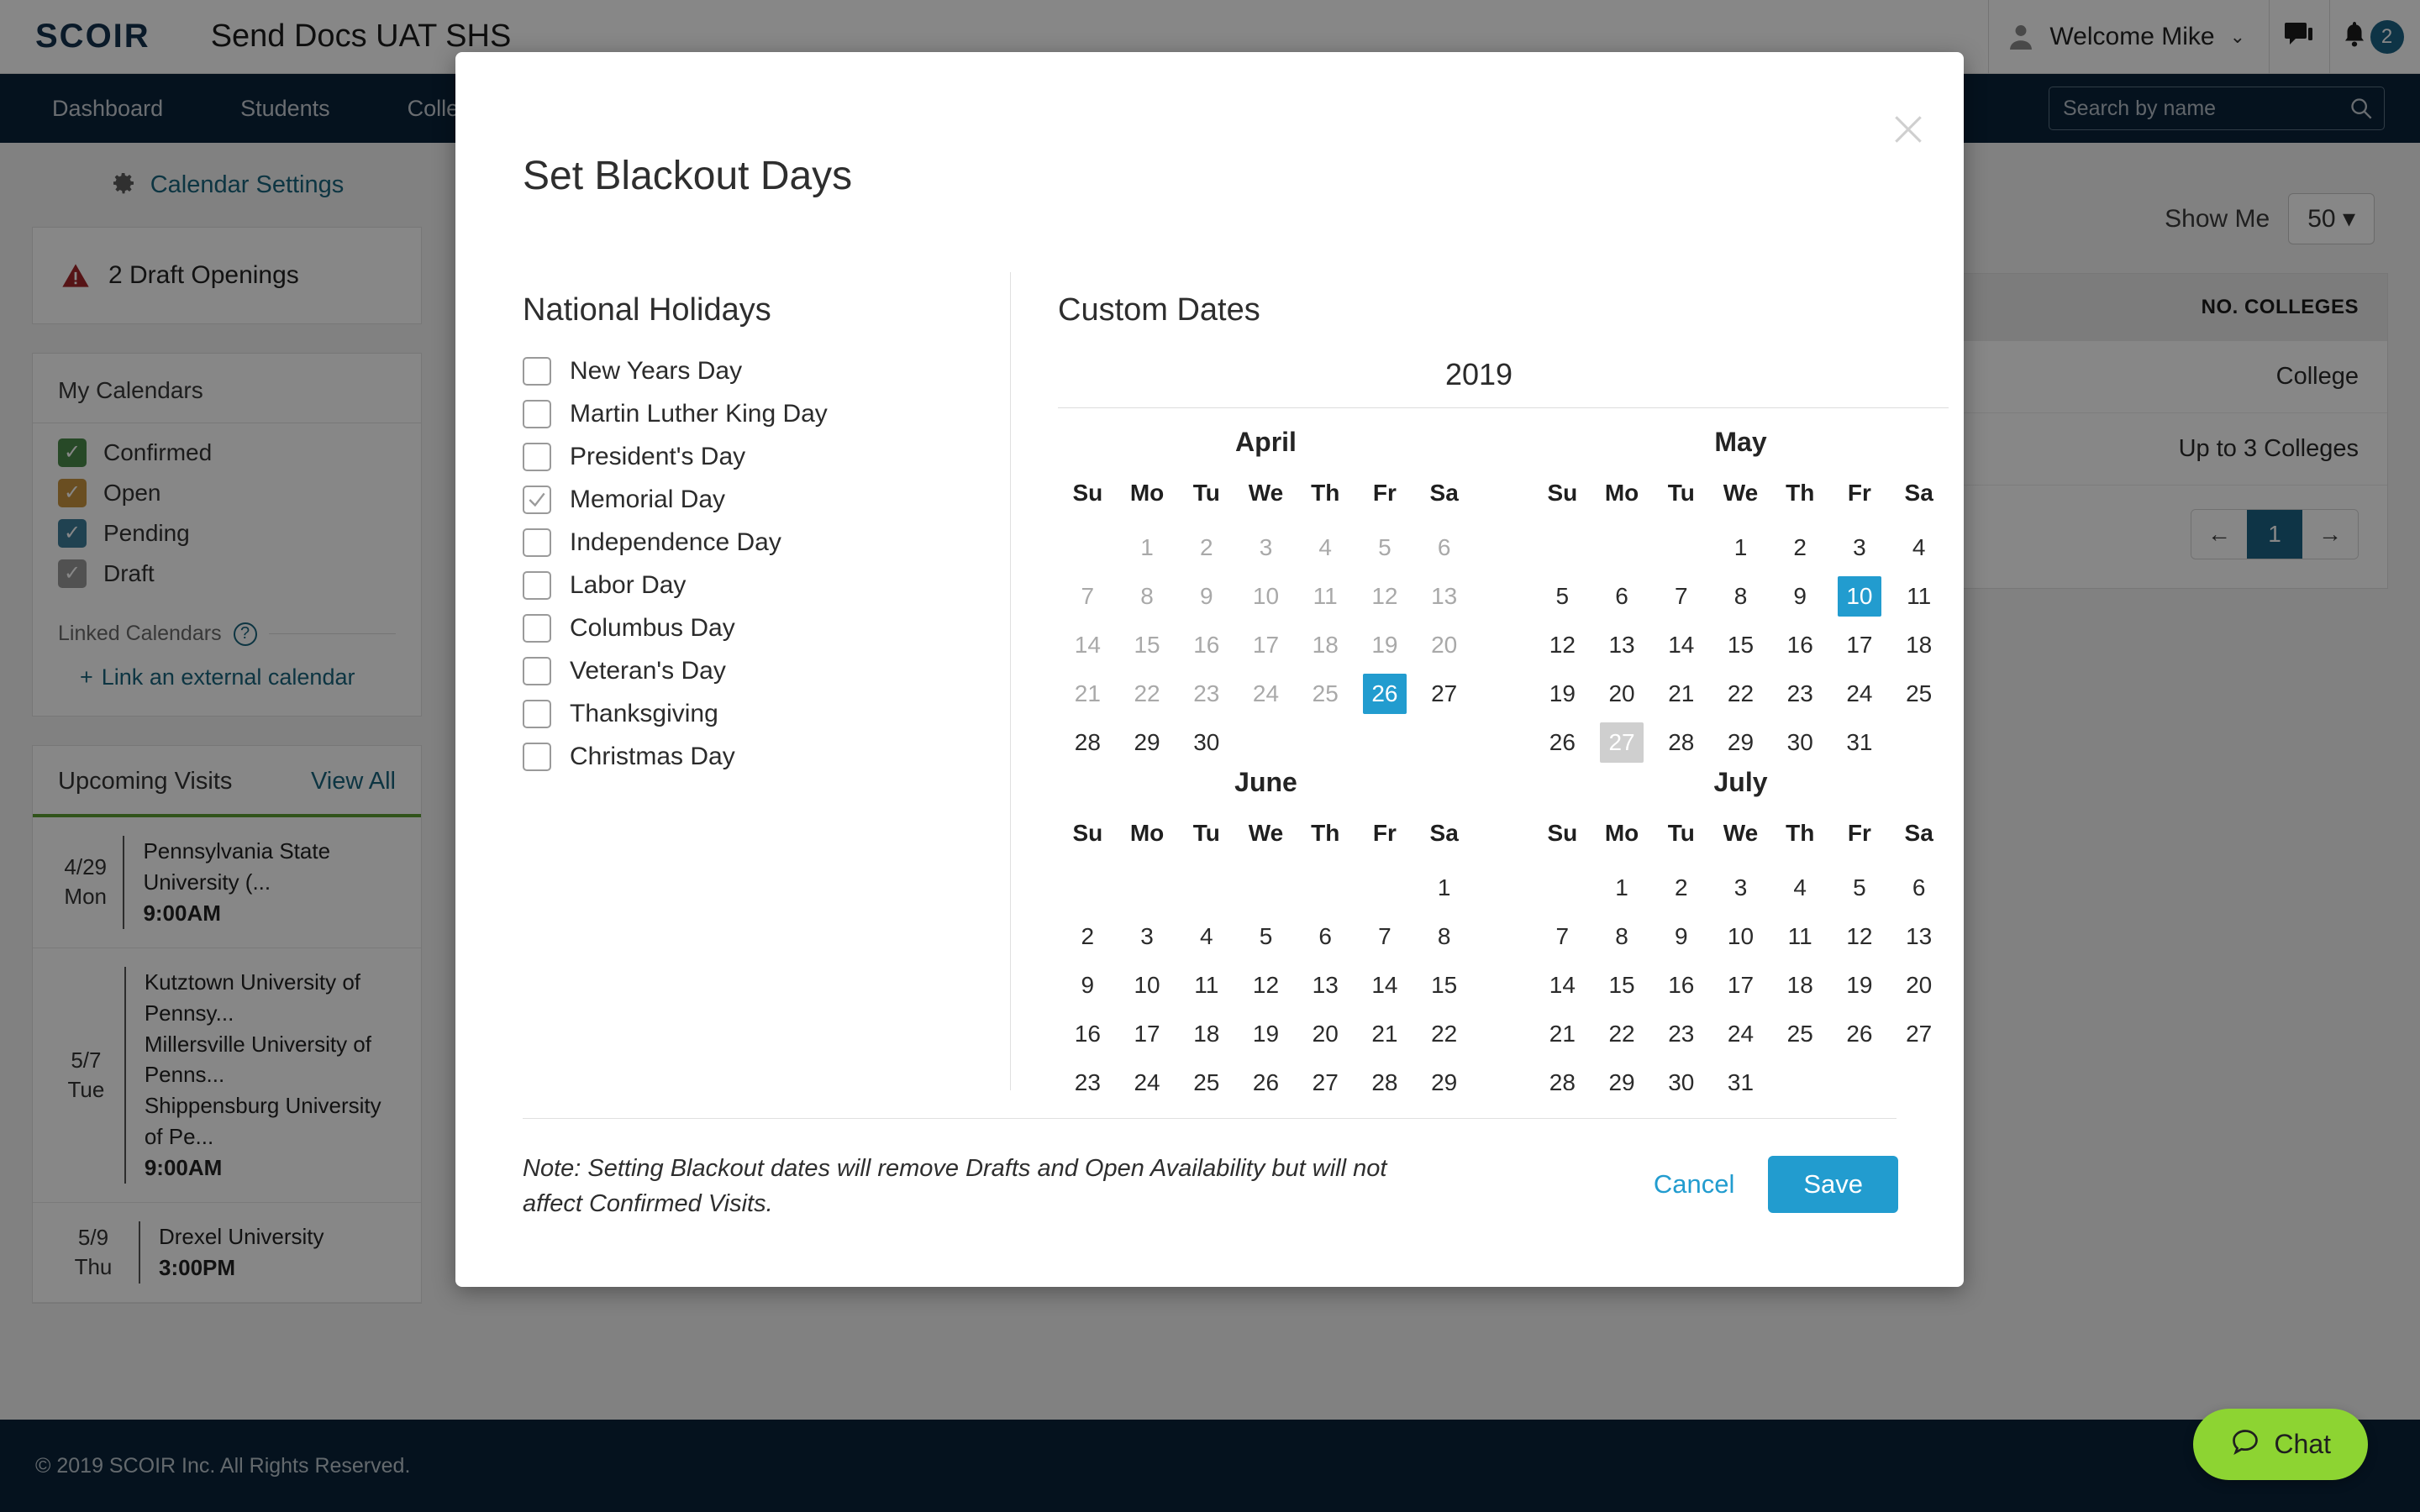 This screenshot has height=1512, width=2420. I want to click on holiday-checkbox-row: Labor Day, so click(766, 585).